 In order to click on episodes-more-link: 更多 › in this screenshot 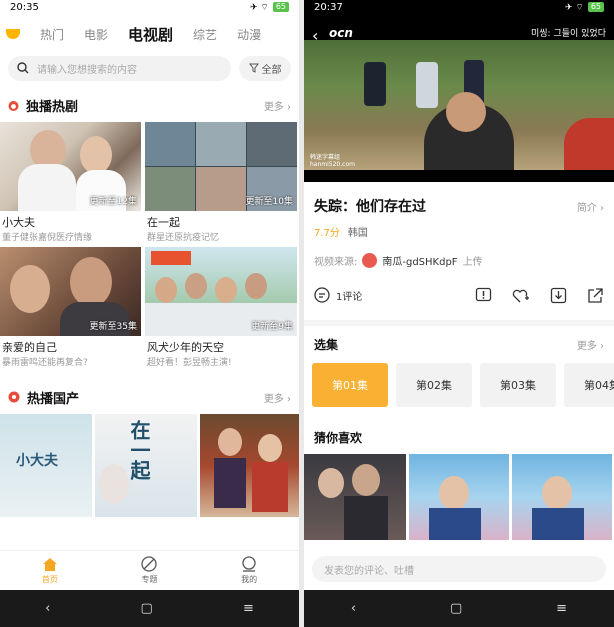, I will do `click(590, 344)`.